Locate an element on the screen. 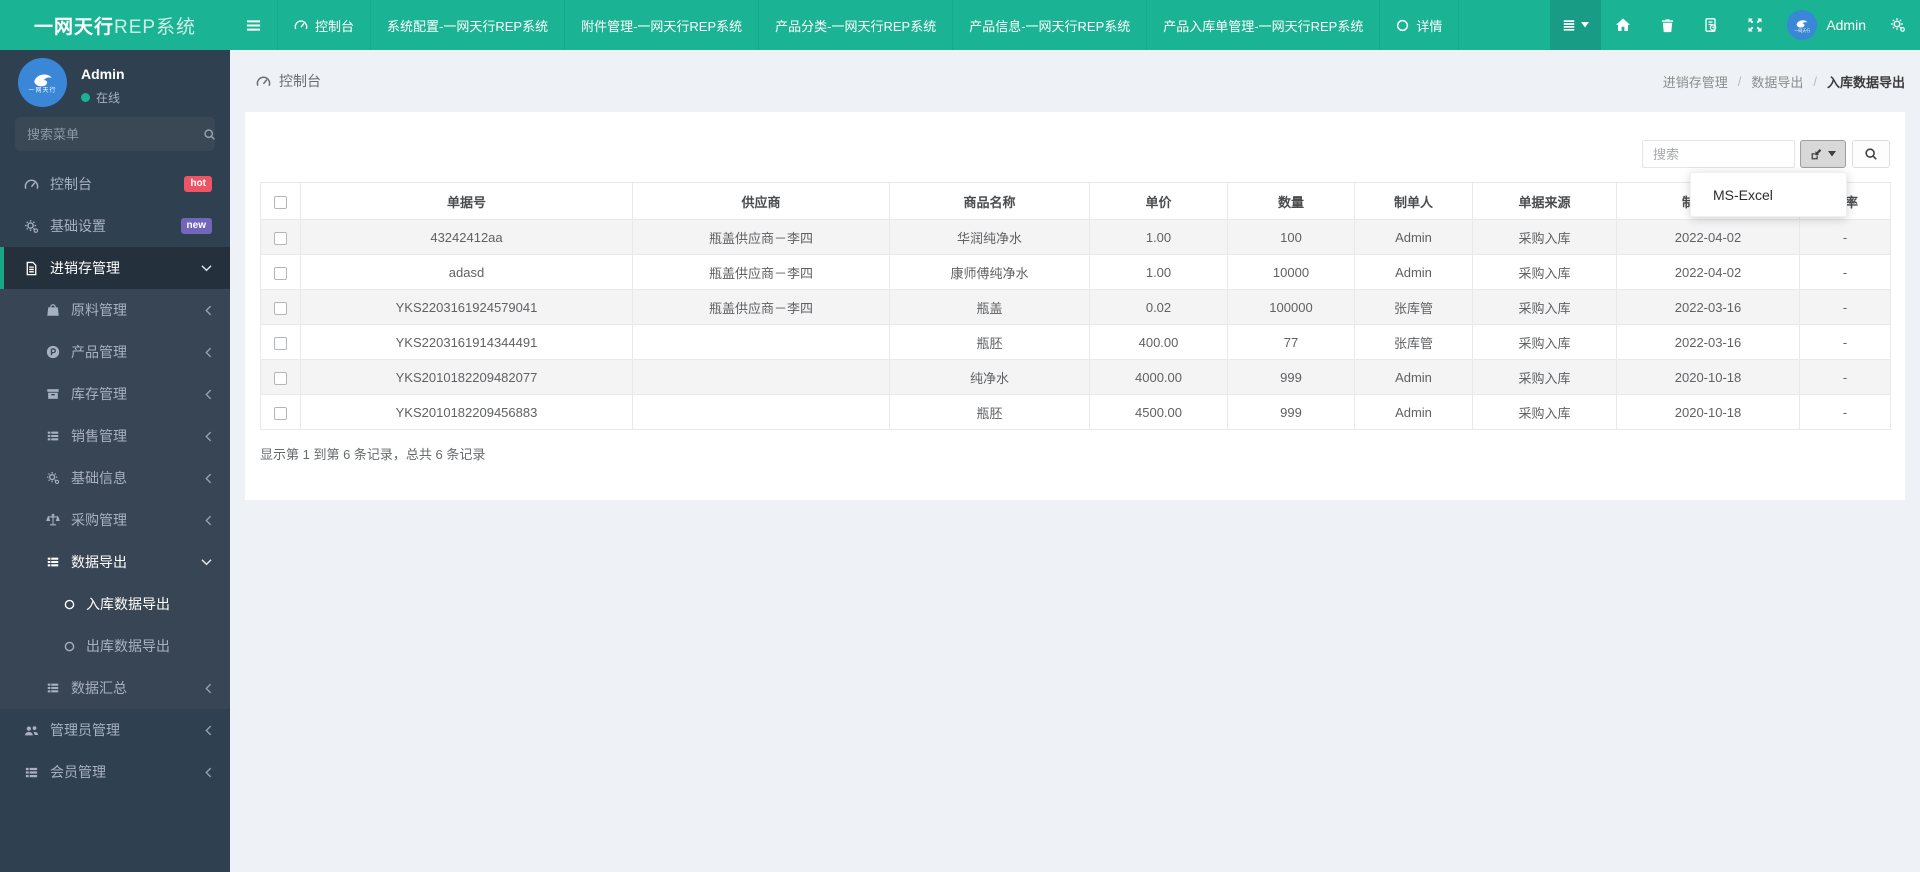 This screenshot has height=872, width=1920. table-search-button is located at coordinates (1871, 154).